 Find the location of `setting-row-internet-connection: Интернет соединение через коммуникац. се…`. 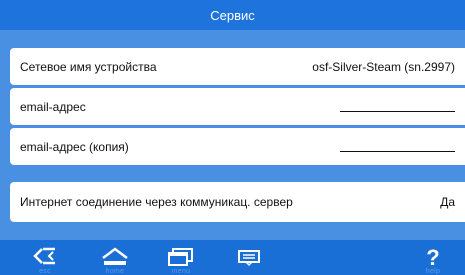

setting-row-internet-connection: Интернет соединение через коммуникац. се… is located at coordinates (237, 202).